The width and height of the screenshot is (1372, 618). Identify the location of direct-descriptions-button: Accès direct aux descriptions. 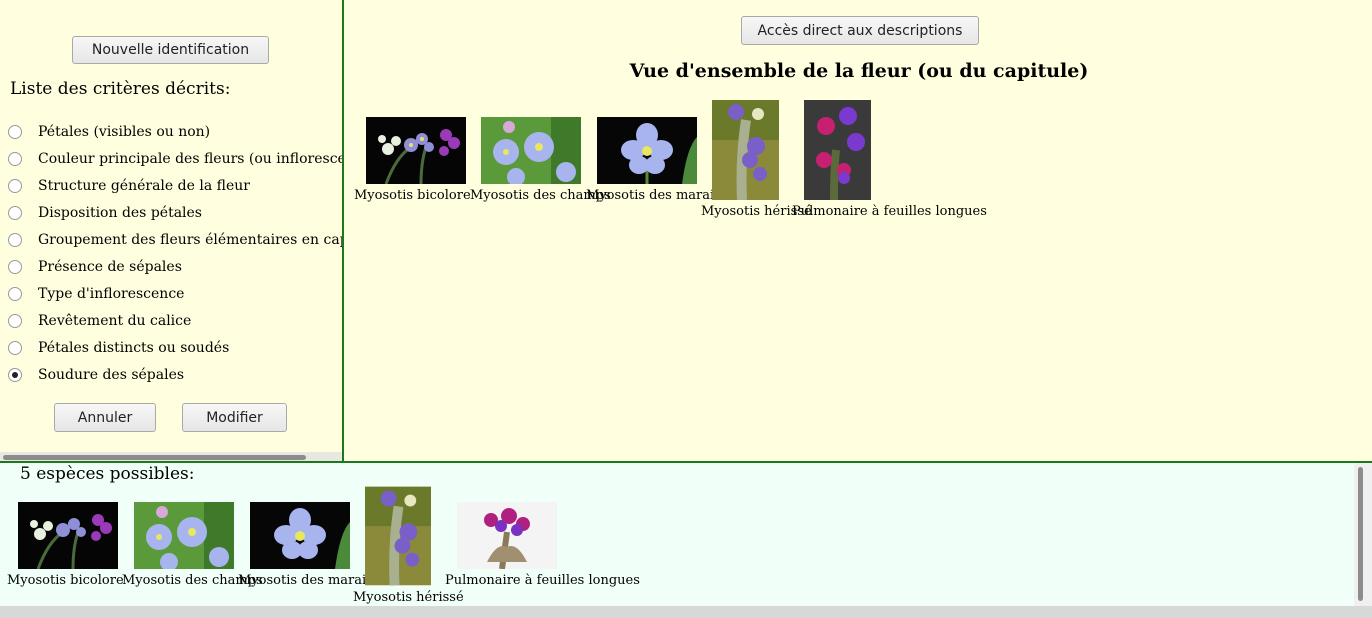
(860, 30).